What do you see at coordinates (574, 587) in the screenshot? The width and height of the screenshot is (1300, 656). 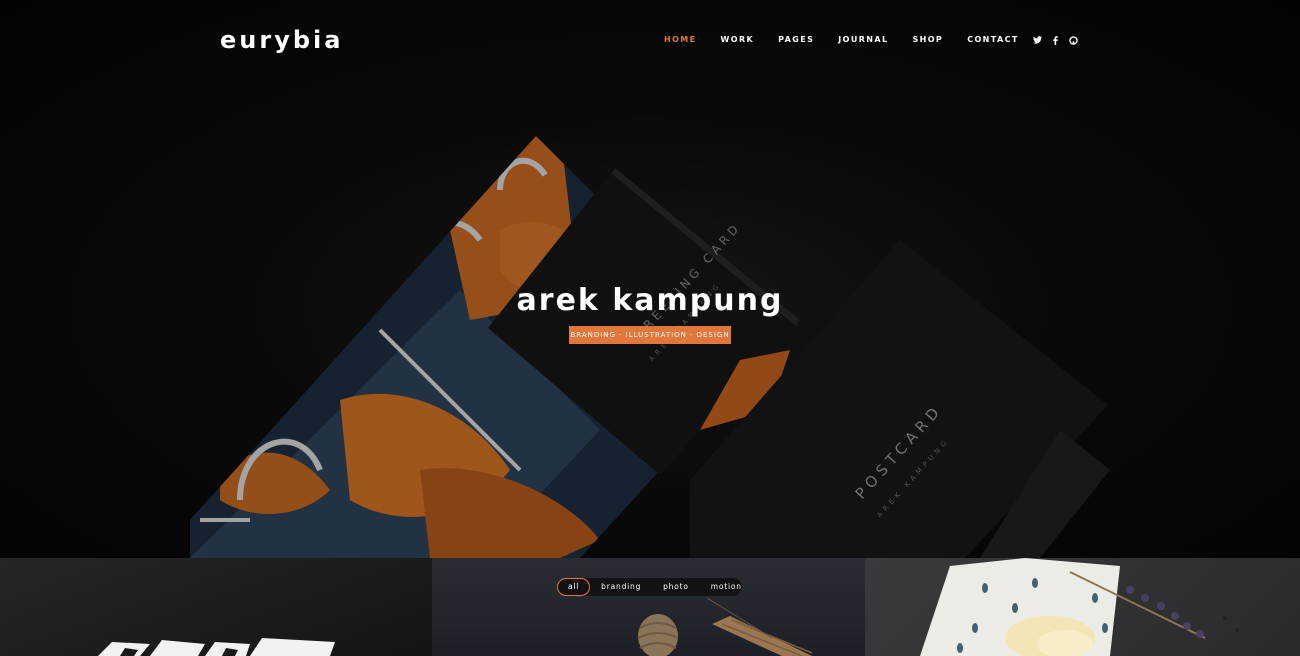 I see `filter-all: all` at bounding box center [574, 587].